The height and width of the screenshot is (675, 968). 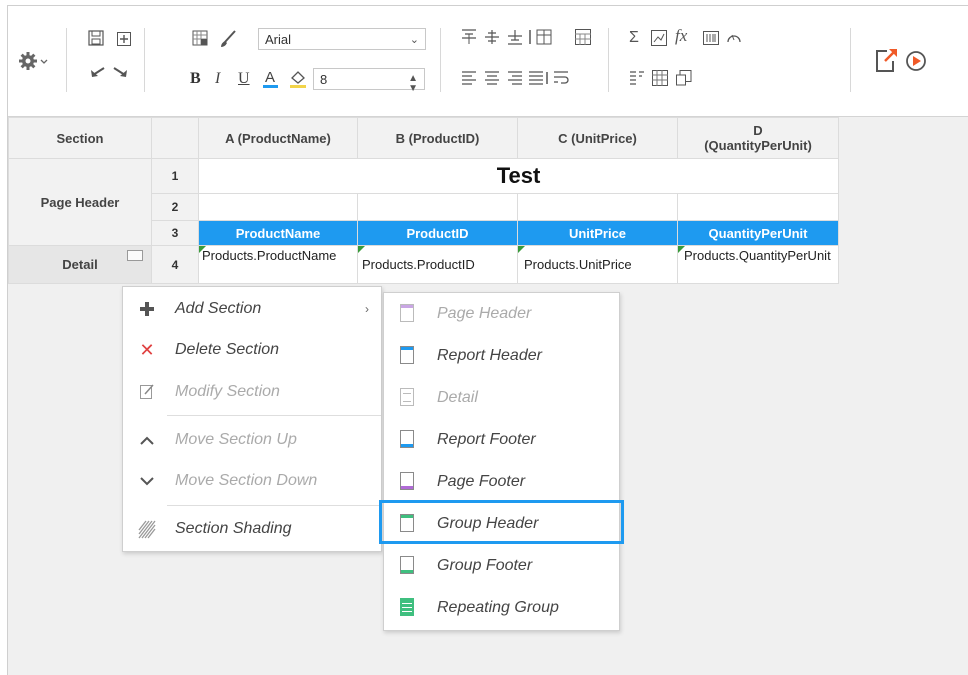 I want to click on section-column-header: Section, so click(x=80, y=138).